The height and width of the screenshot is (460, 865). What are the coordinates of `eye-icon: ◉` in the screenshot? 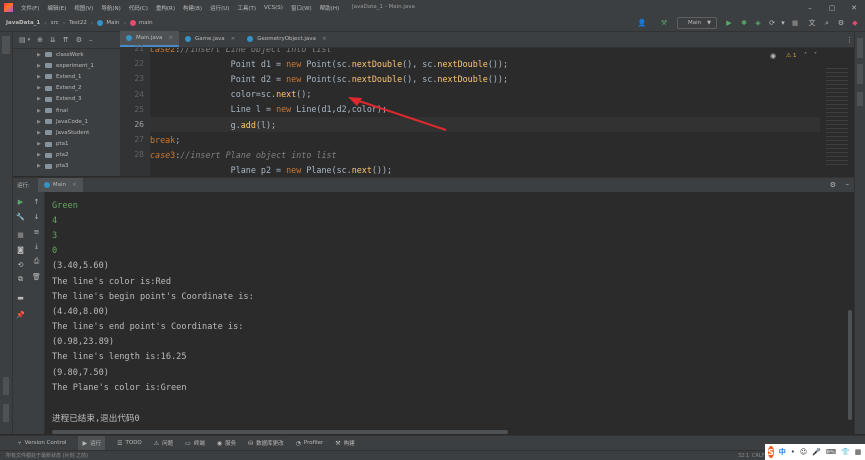 It's located at (773, 56).